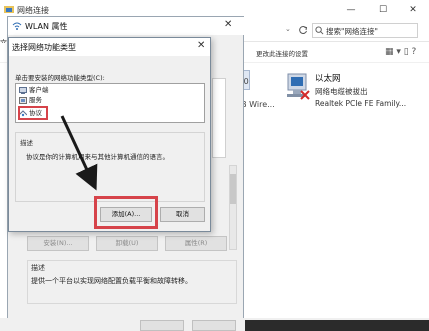 The height and width of the screenshot is (331, 429). Describe the element at coordinates (23, 90) in the screenshot. I see `client-icon` at that location.